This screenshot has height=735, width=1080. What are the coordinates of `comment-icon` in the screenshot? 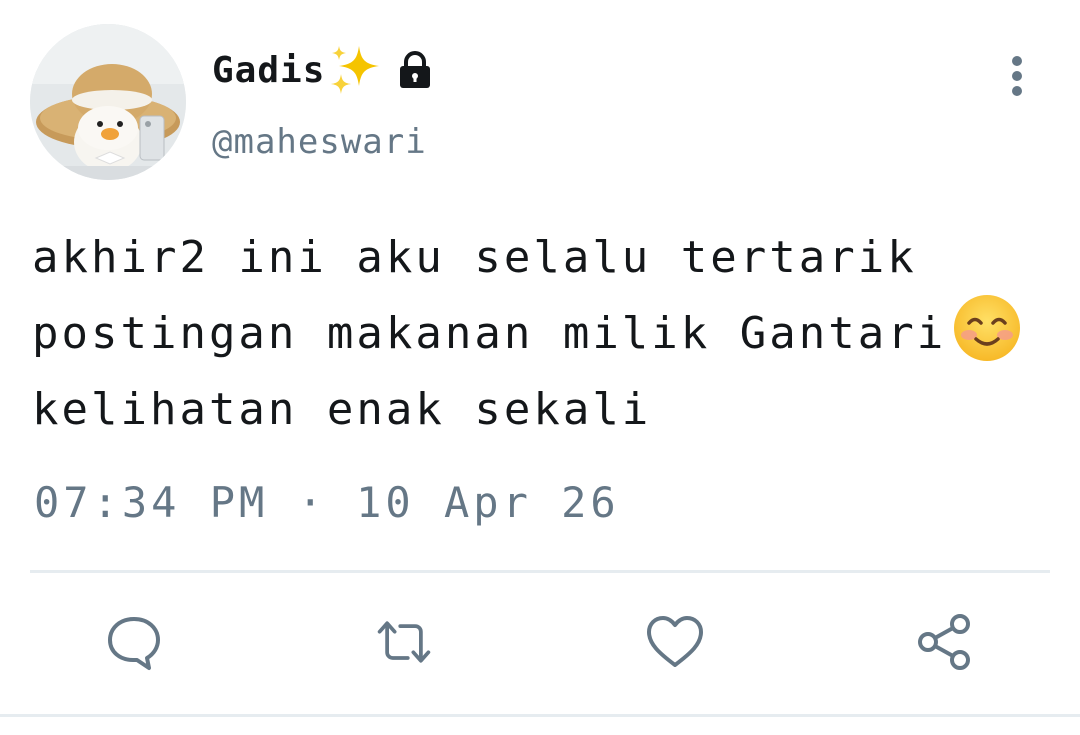 It's located at (134, 643).